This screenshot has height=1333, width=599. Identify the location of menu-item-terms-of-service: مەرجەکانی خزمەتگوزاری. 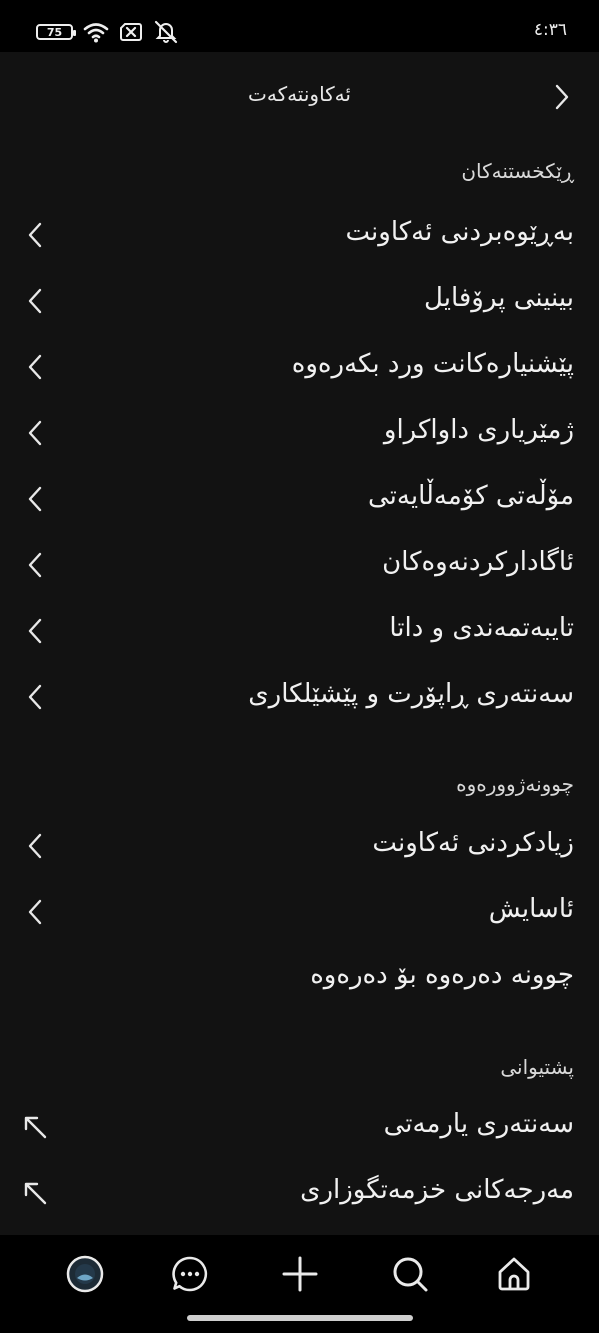
(299, 1194).